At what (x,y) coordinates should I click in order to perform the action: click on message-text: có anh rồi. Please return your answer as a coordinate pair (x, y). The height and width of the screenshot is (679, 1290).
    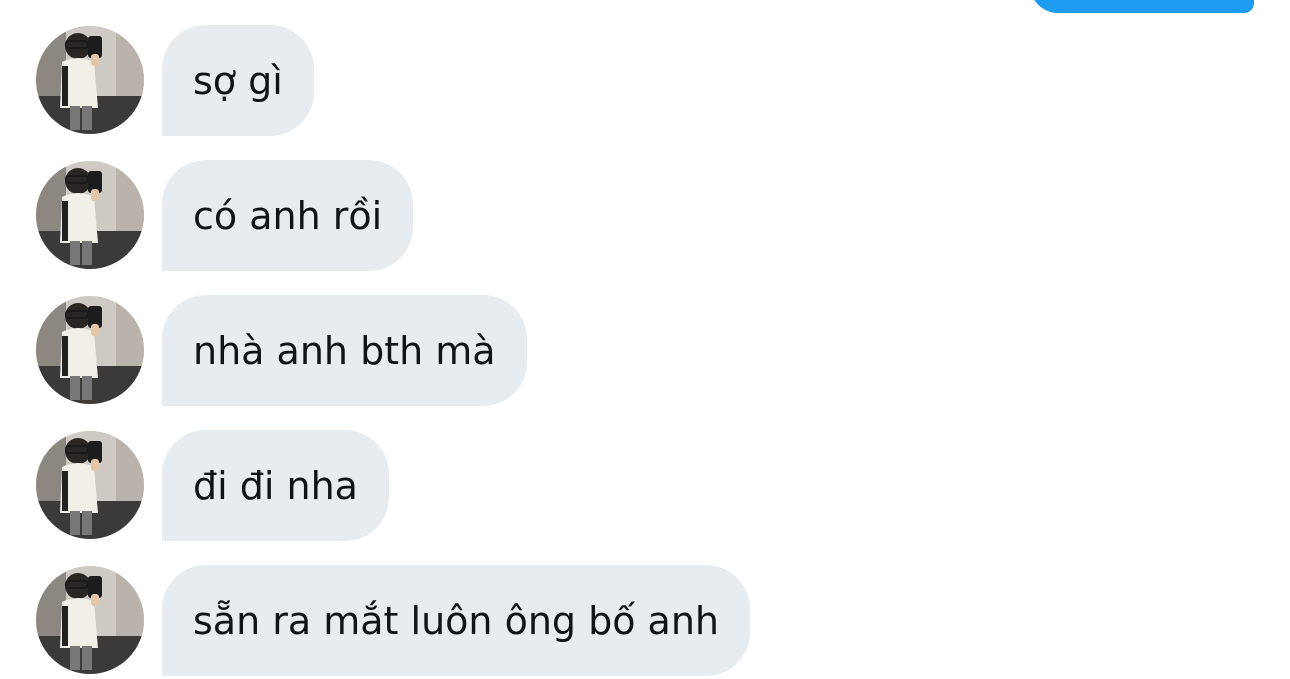
    Looking at the image, I should click on (288, 215).